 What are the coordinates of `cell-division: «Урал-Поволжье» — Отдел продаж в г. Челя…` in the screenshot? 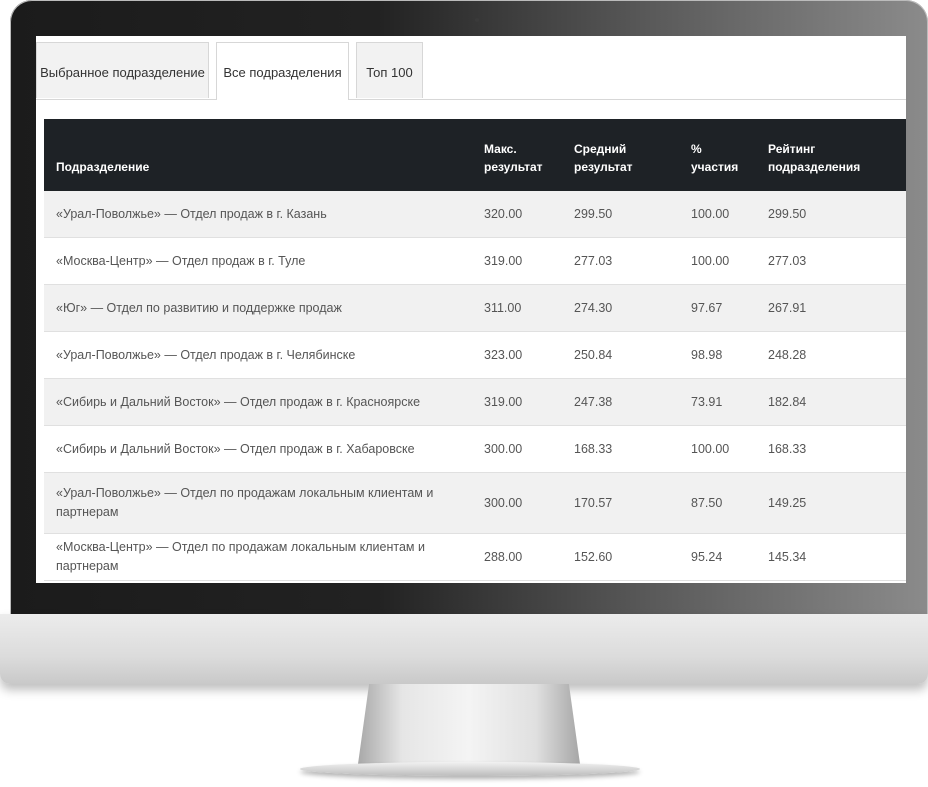 It's located at (259, 355).